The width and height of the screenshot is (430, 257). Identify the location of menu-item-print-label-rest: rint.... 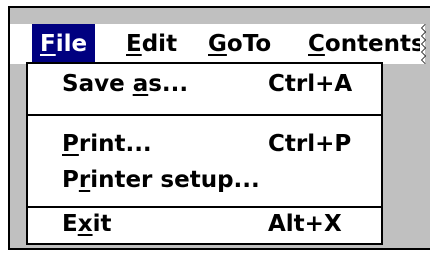
(115, 144).